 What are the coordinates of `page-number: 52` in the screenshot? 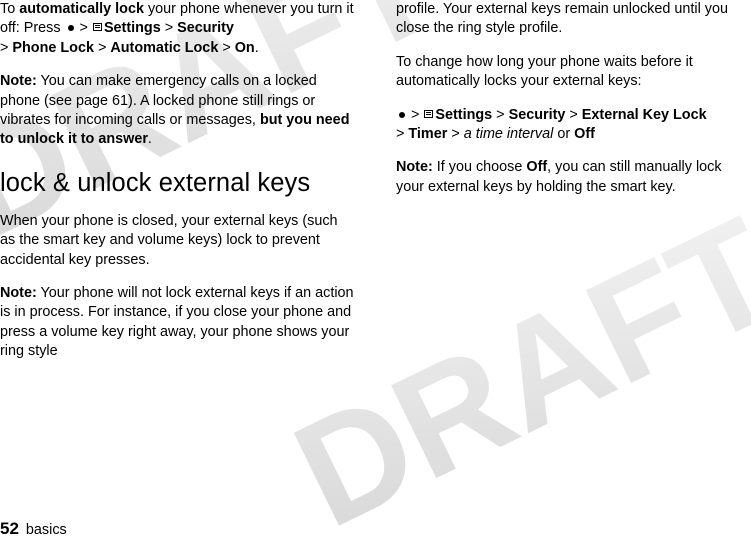 It's located at (9, 528).